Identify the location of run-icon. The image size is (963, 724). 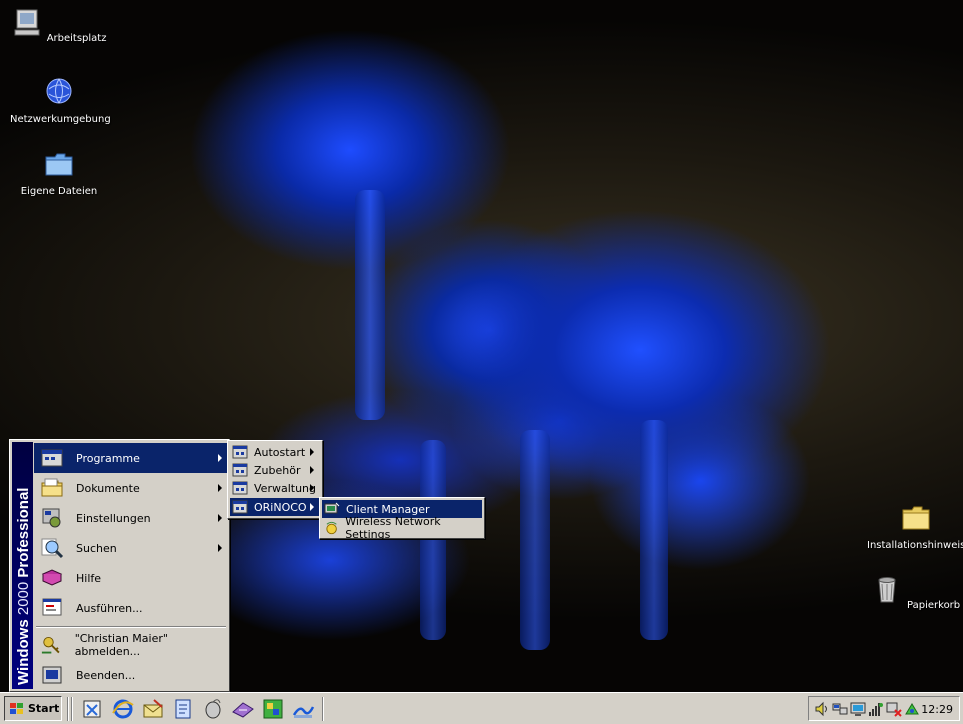
(52, 607).